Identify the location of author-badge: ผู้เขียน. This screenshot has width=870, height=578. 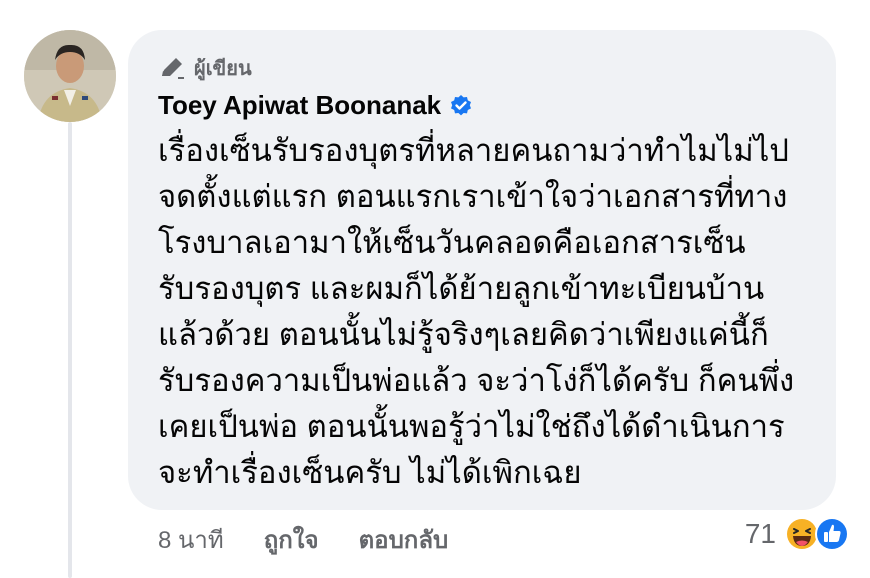
(205, 68).